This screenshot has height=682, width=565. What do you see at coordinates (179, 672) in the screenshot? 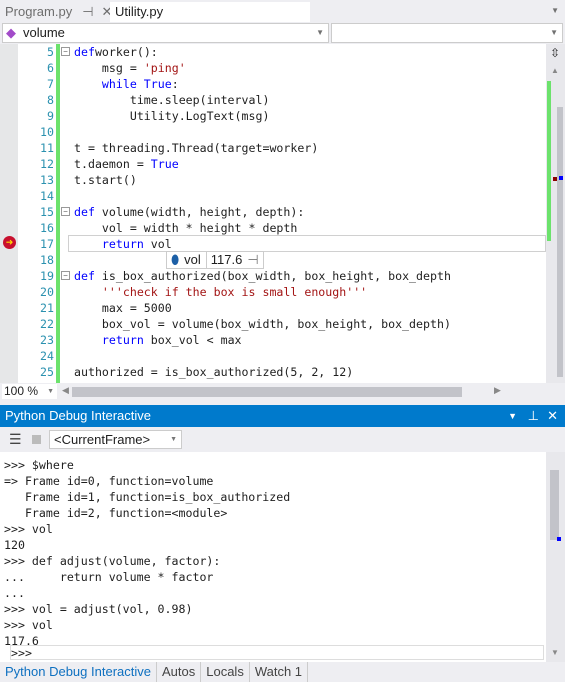
I see `tool-tab: Autos` at bounding box center [179, 672].